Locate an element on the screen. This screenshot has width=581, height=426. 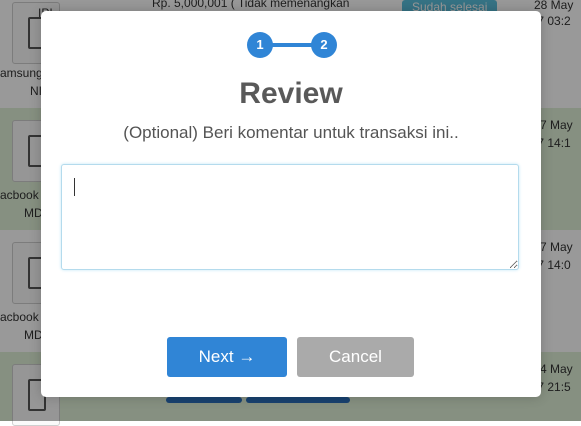
text-cursor is located at coordinates (74, 187).